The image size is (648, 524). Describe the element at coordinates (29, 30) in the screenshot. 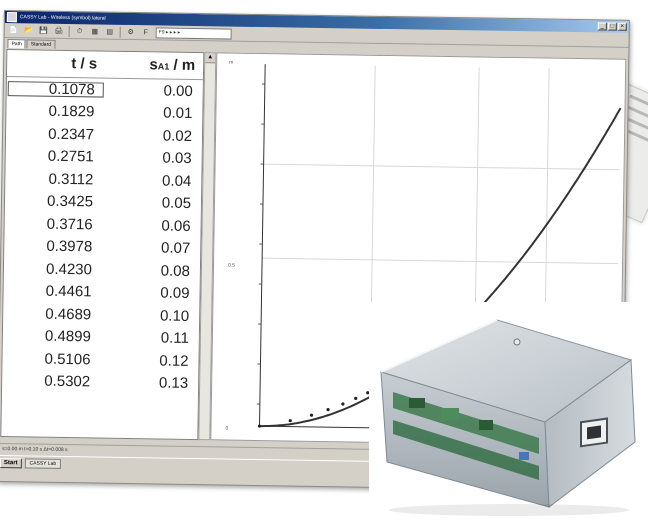

I see `open-file-icon: 📂` at that location.